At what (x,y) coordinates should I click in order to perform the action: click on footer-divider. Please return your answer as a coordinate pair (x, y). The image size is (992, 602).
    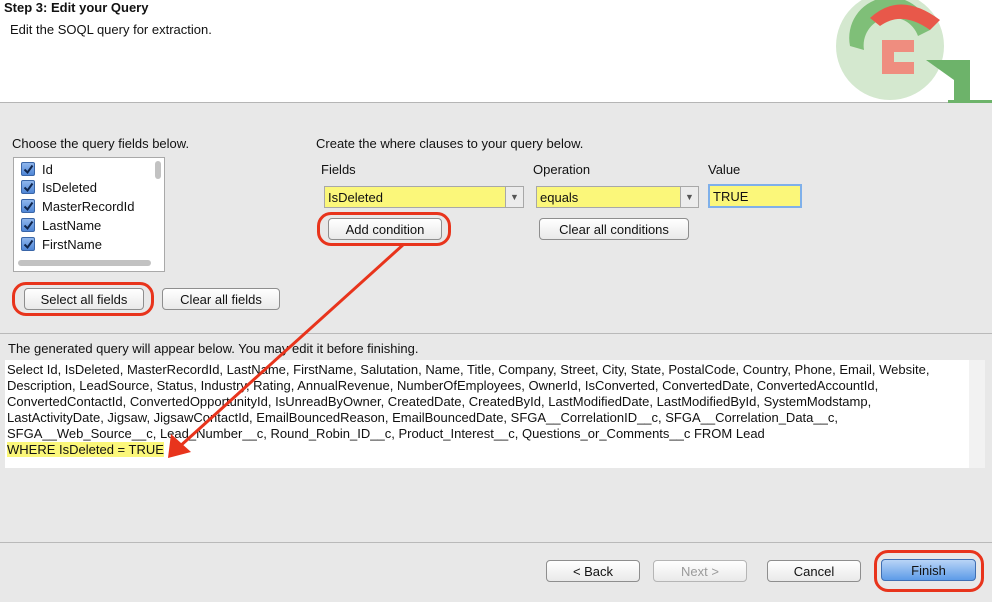
    Looking at the image, I should click on (496, 542).